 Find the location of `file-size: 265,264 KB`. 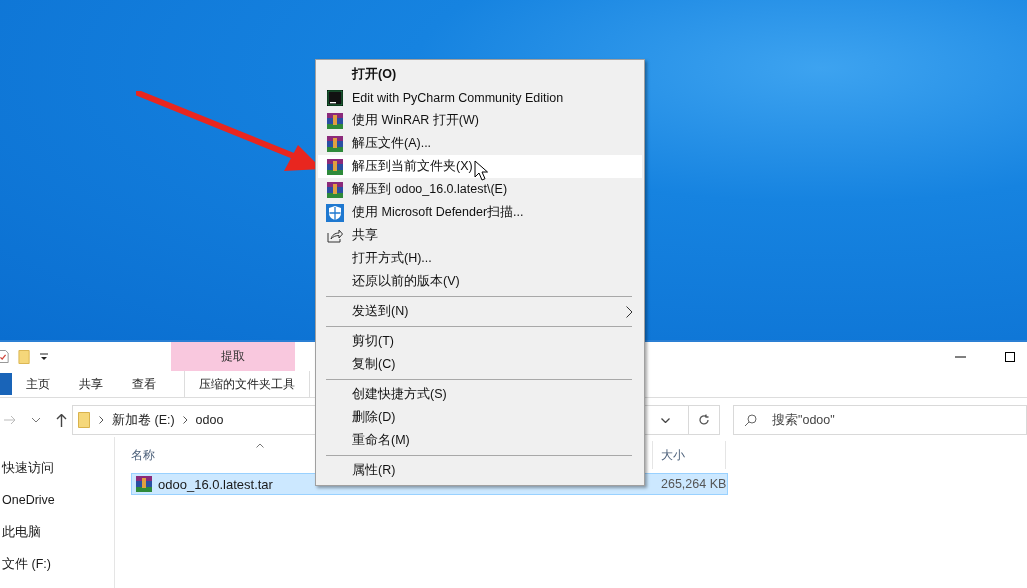

file-size: 265,264 KB is located at coordinates (694, 484).